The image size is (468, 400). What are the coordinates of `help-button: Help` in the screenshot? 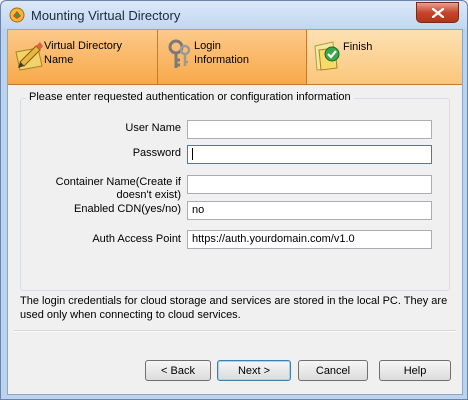 It's located at (415, 370).